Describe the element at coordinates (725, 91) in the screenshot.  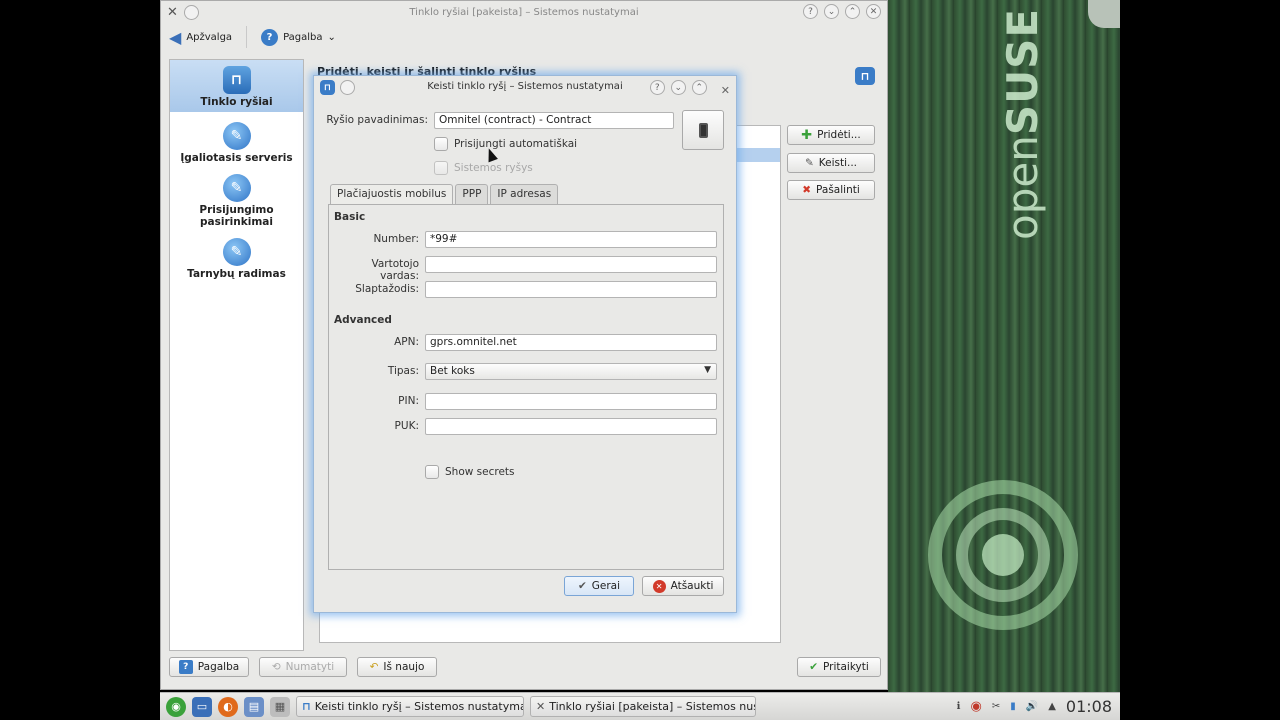
I see `close-icon: ✕` at that location.